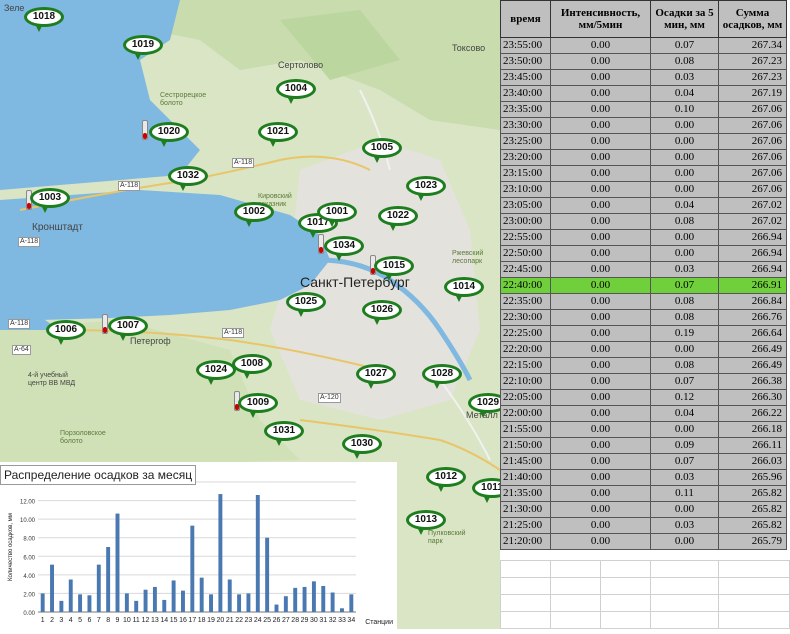 Image resolution: width=790 pixels, height=634 pixels. What do you see at coordinates (525, 381) in the screenshot?
I see `cell-time: 22:10:00` at bounding box center [525, 381].